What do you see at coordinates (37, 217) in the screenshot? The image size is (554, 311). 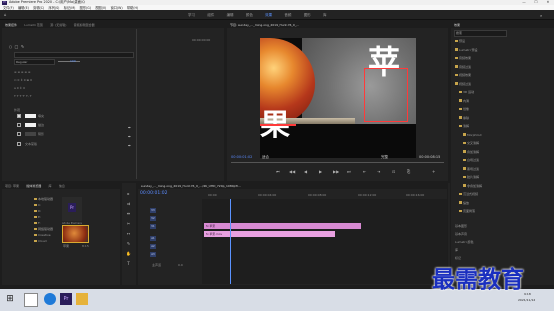 I see `folder-tree-item: E:` at bounding box center [37, 217].